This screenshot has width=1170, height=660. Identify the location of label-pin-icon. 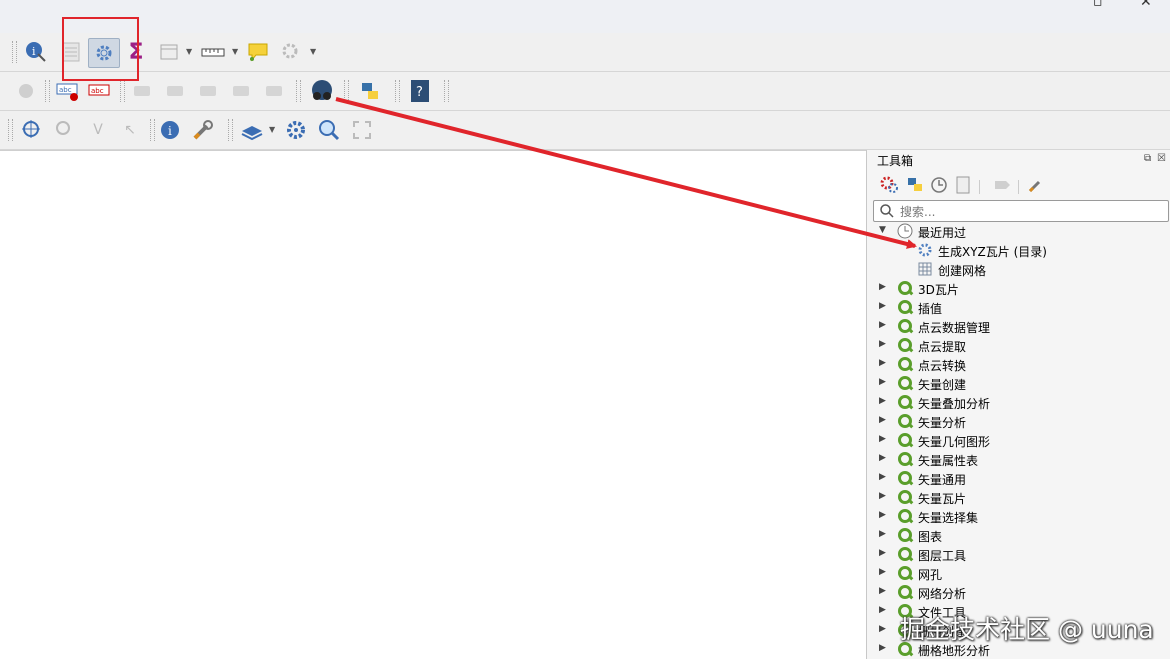
(26, 91).